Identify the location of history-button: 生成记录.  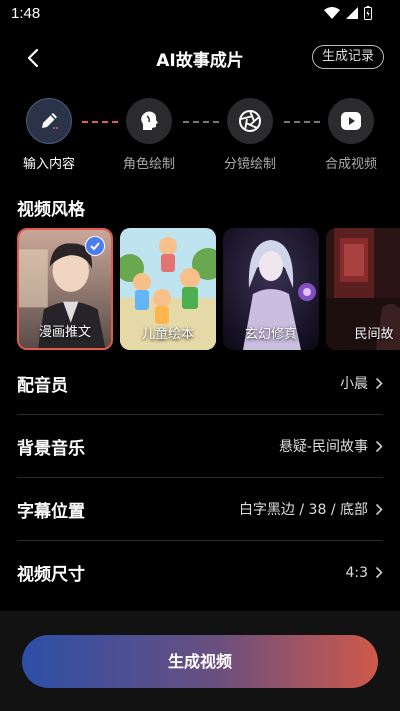
(347, 57).